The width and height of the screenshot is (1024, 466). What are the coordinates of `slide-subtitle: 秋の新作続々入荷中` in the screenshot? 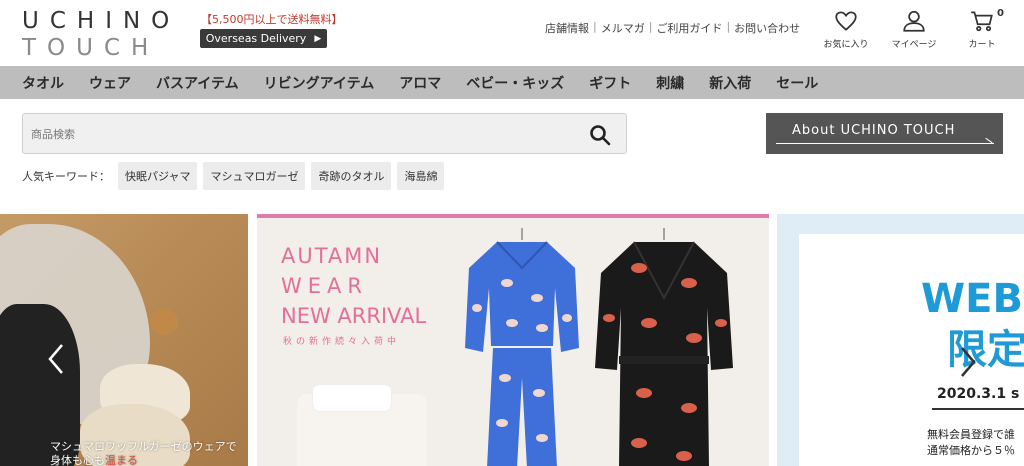 It's located at (342, 342).